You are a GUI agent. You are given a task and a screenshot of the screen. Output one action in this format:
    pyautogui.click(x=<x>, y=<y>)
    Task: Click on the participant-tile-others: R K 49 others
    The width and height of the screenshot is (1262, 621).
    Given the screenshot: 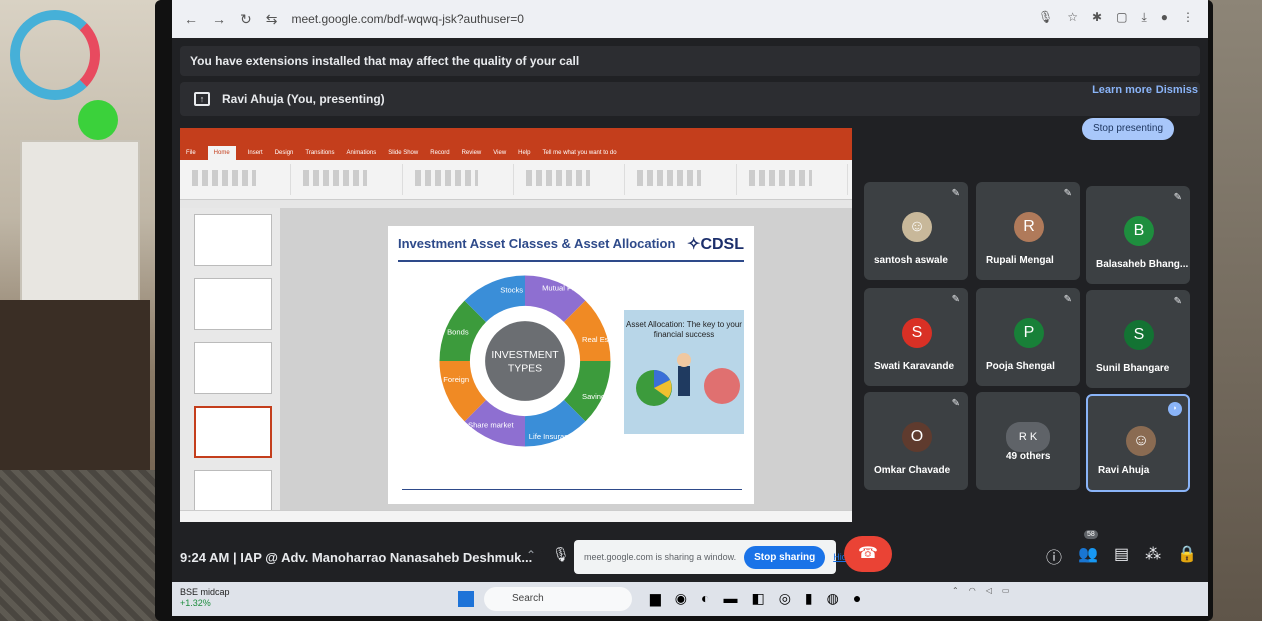 What is the action you would take?
    pyautogui.click(x=1028, y=441)
    